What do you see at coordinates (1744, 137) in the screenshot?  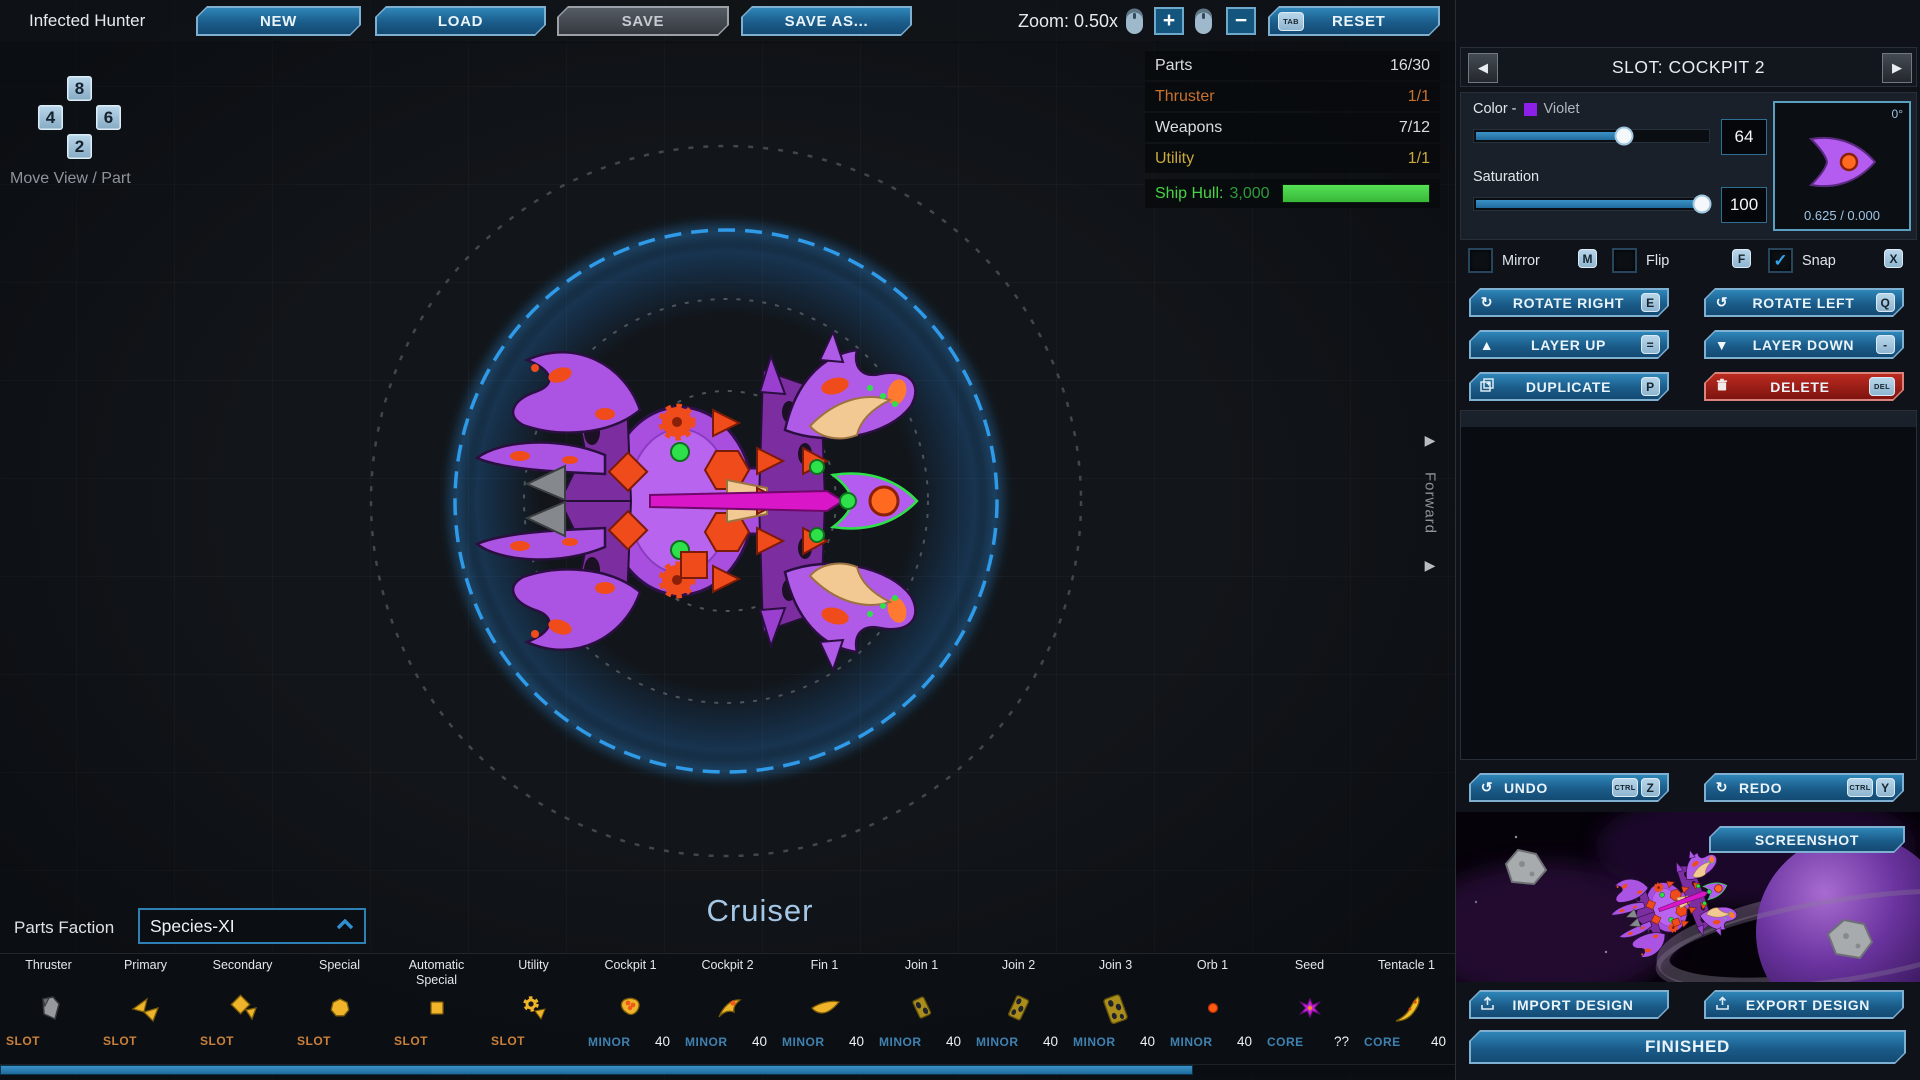 I see `color-value: 64` at bounding box center [1744, 137].